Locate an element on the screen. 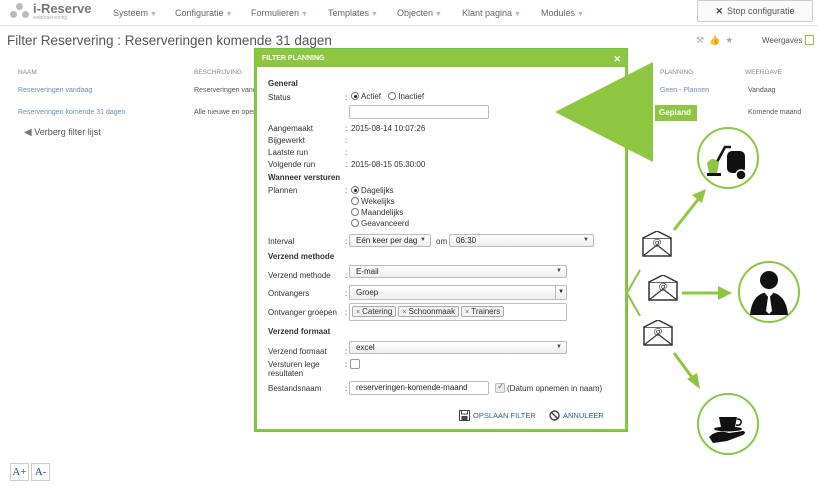  save-filter-button: OPSLAAN FILTER is located at coordinates (497, 415).